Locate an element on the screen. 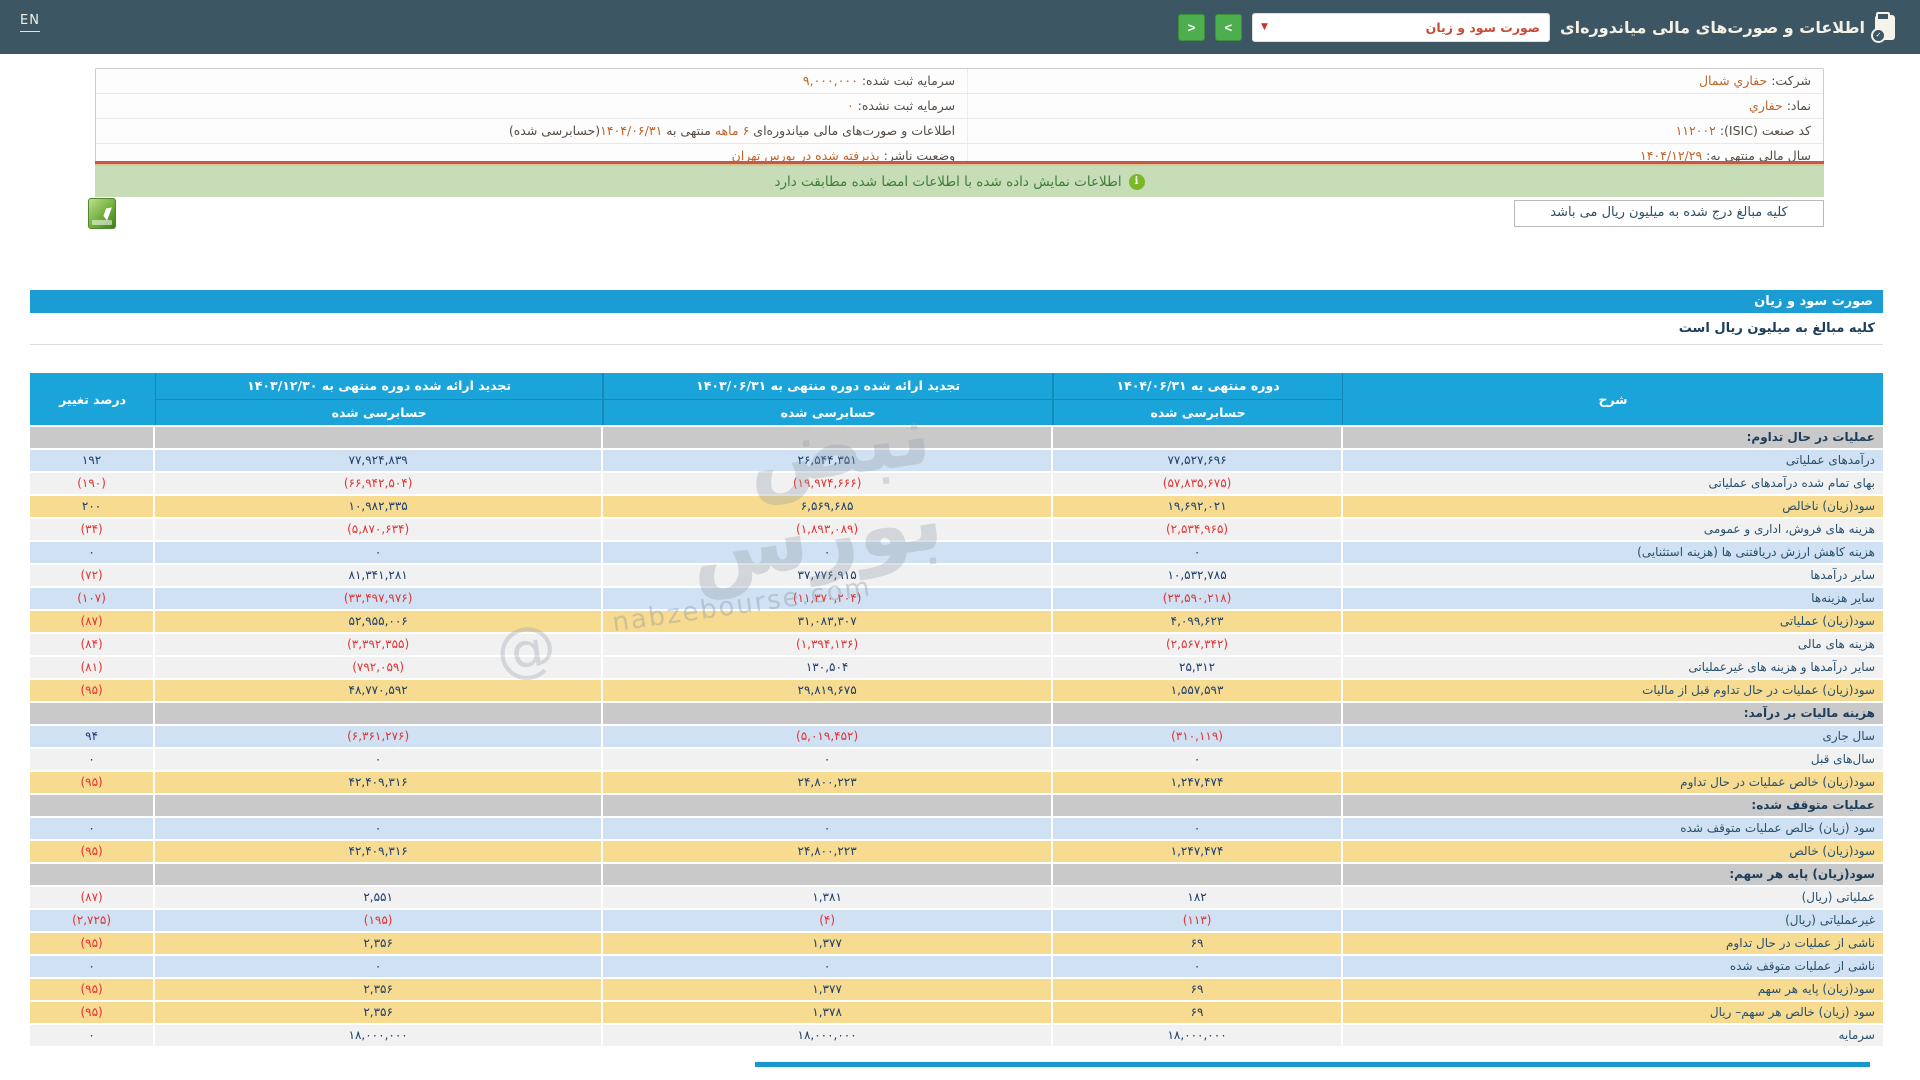 Image resolution: width=1920 pixels, height=1080 pixels. cell-value: ۱۹,۶۹۲,۰۲۱ is located at coordinates (1198, 506).